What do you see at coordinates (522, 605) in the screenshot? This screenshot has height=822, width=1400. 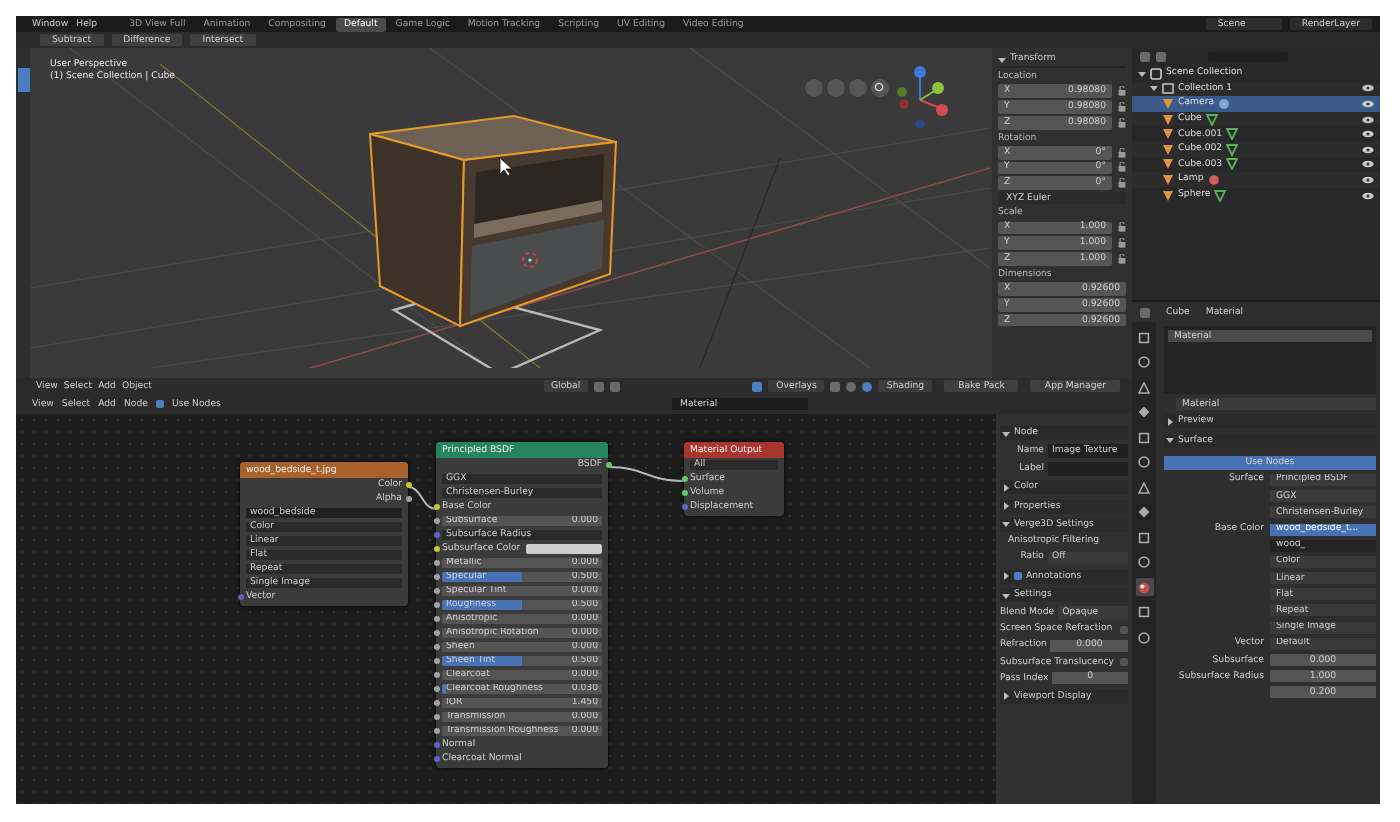 I see `node-card` at bounding box center [522, 605].